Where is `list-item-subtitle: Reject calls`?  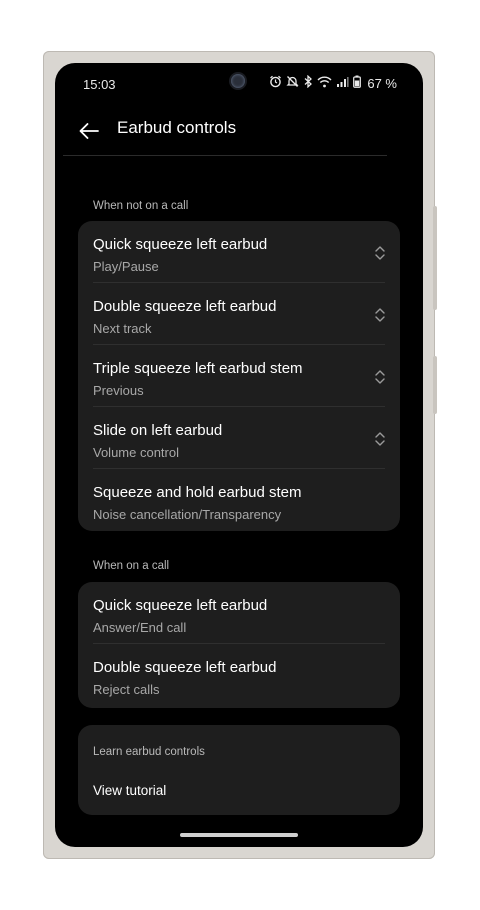 list-item-subtitle: Reject calls is located at coordinates (126, 689).